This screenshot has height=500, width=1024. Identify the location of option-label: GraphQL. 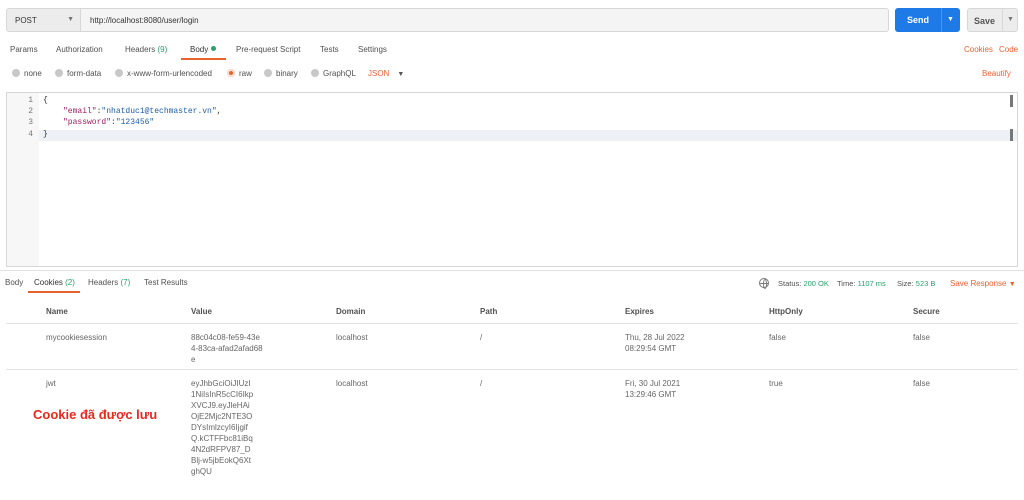
(339, 73).